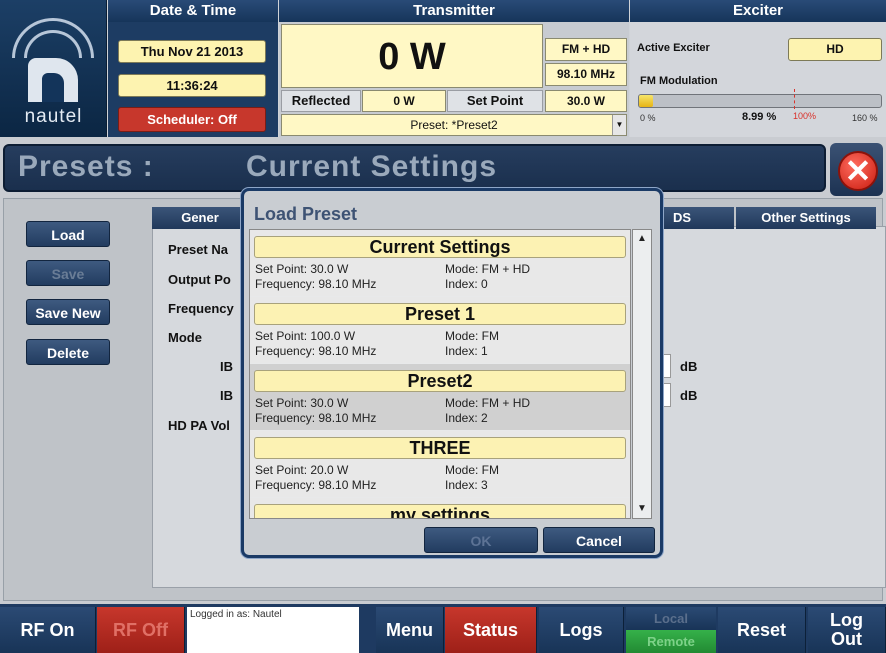 This screenshot has height=653, width=886. What do you see at coordinates (372, 166) in the screenshot?
I see `page-title: Current Settings` at bounding box center [372, 166].